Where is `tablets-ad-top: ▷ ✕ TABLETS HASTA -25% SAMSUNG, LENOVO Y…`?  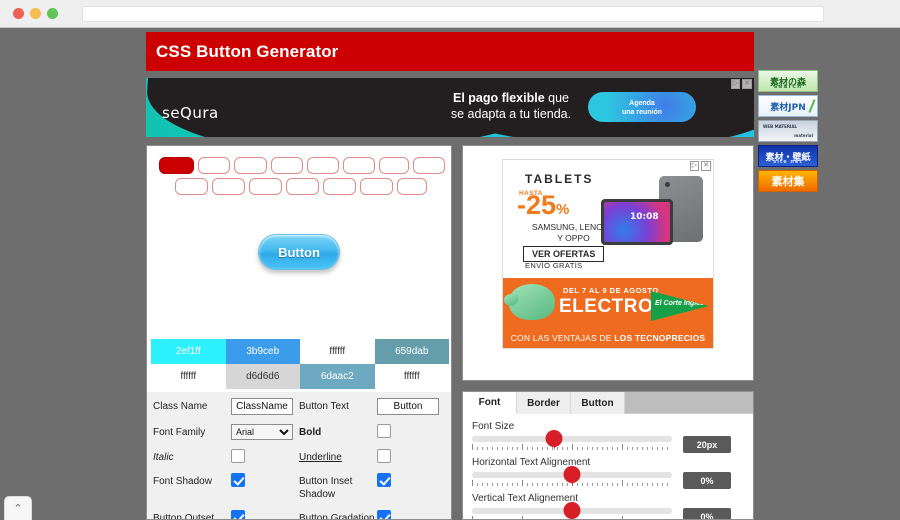 tablets-ad-top: ▷ ✕ TABLETS HASTA -25% SAMSUNG, LENOVO Y… is located at coordinates (608, 216).